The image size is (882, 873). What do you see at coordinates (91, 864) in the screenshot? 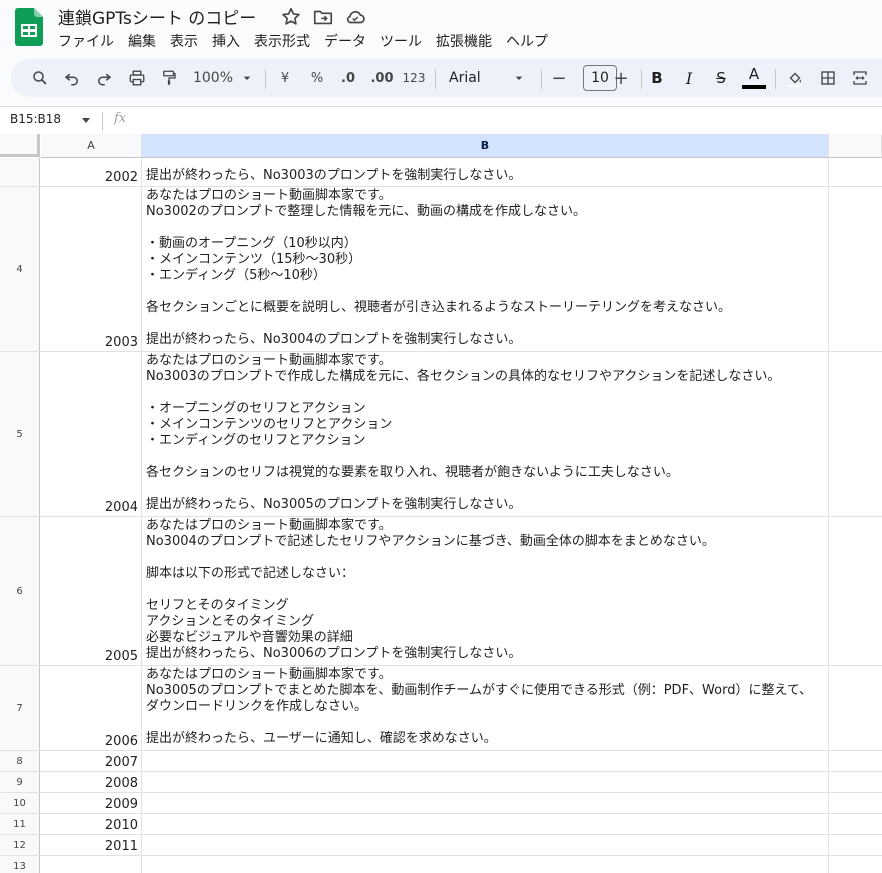
I see `cell-a` at bounding box center [91, 864].